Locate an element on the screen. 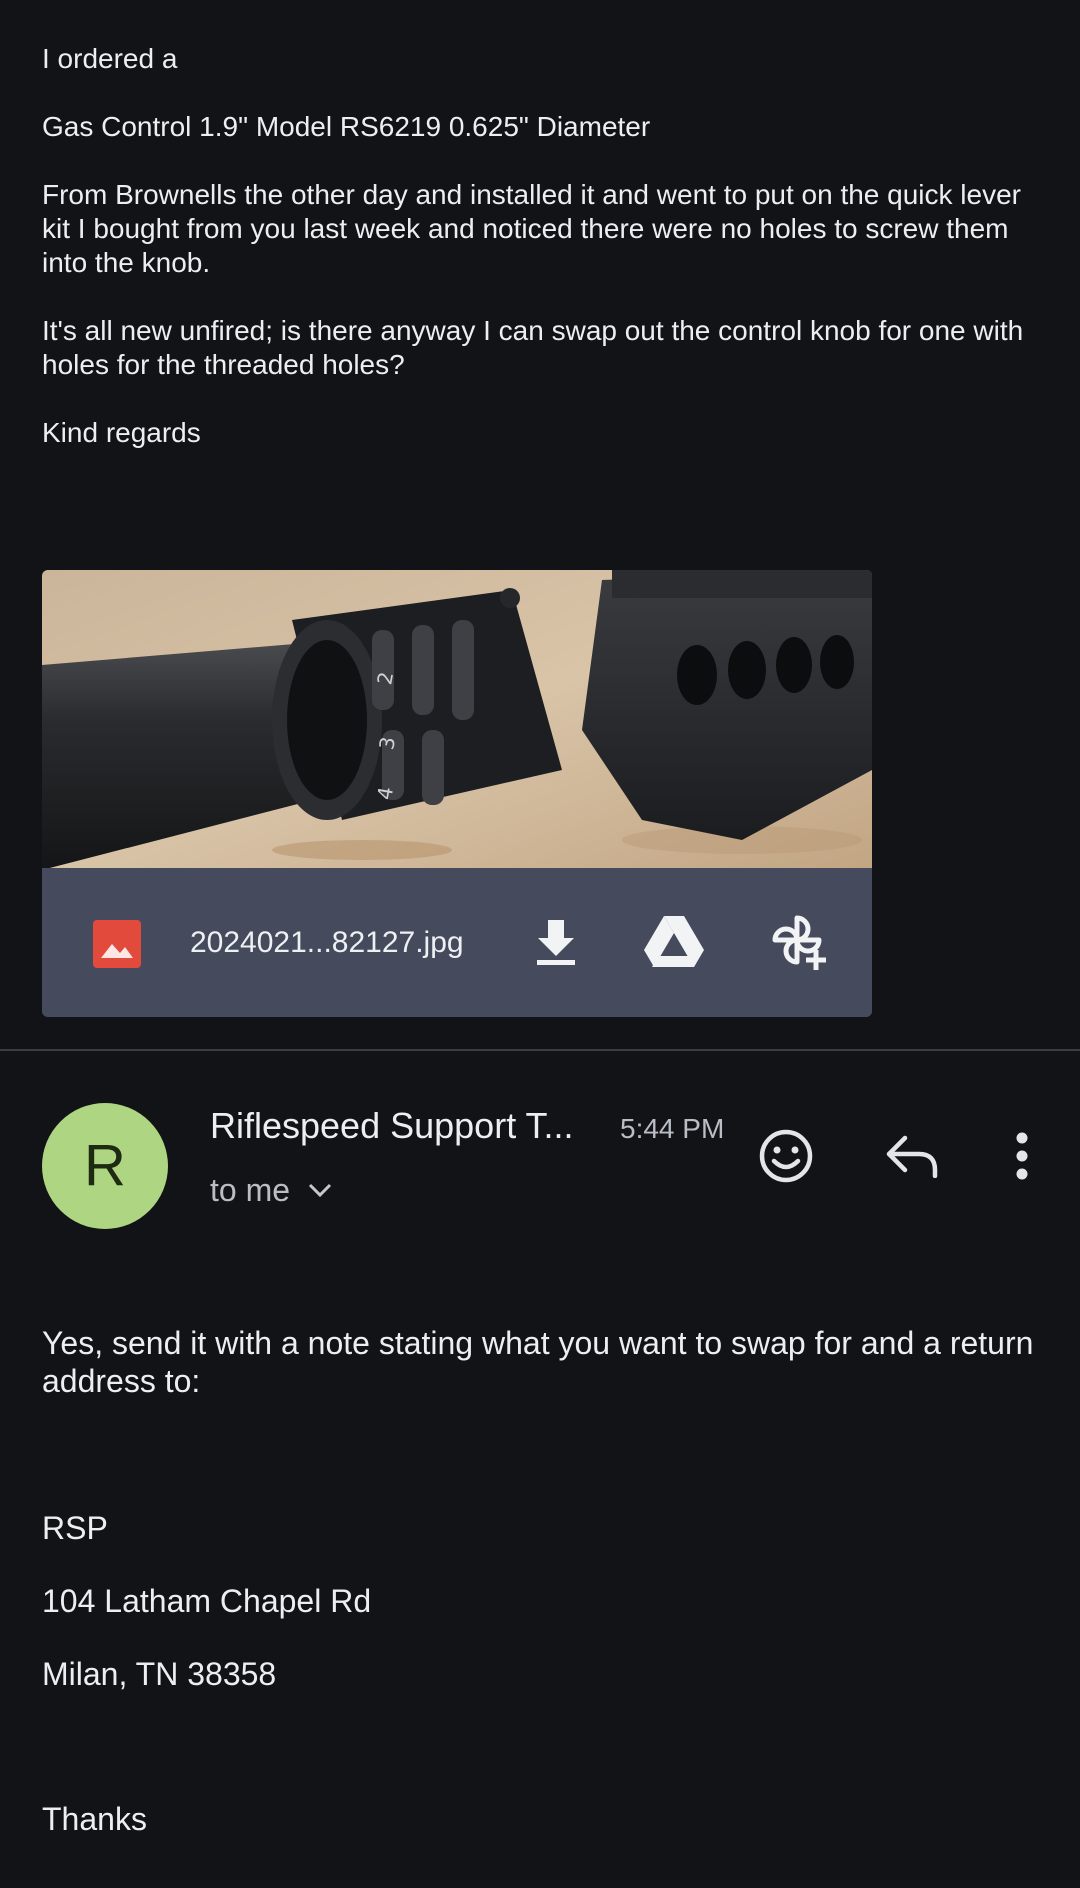 The height and width of the screenshot is (1888, 1080). add-to-photos-icon is located at coordinates (799, 942).